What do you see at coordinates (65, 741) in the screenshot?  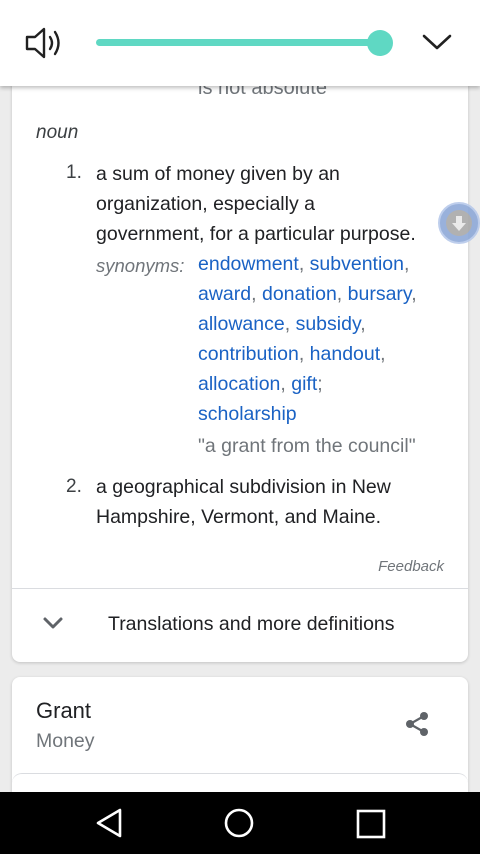 I see `related-card-subtitle: Money` at bounding box center [65, 741].